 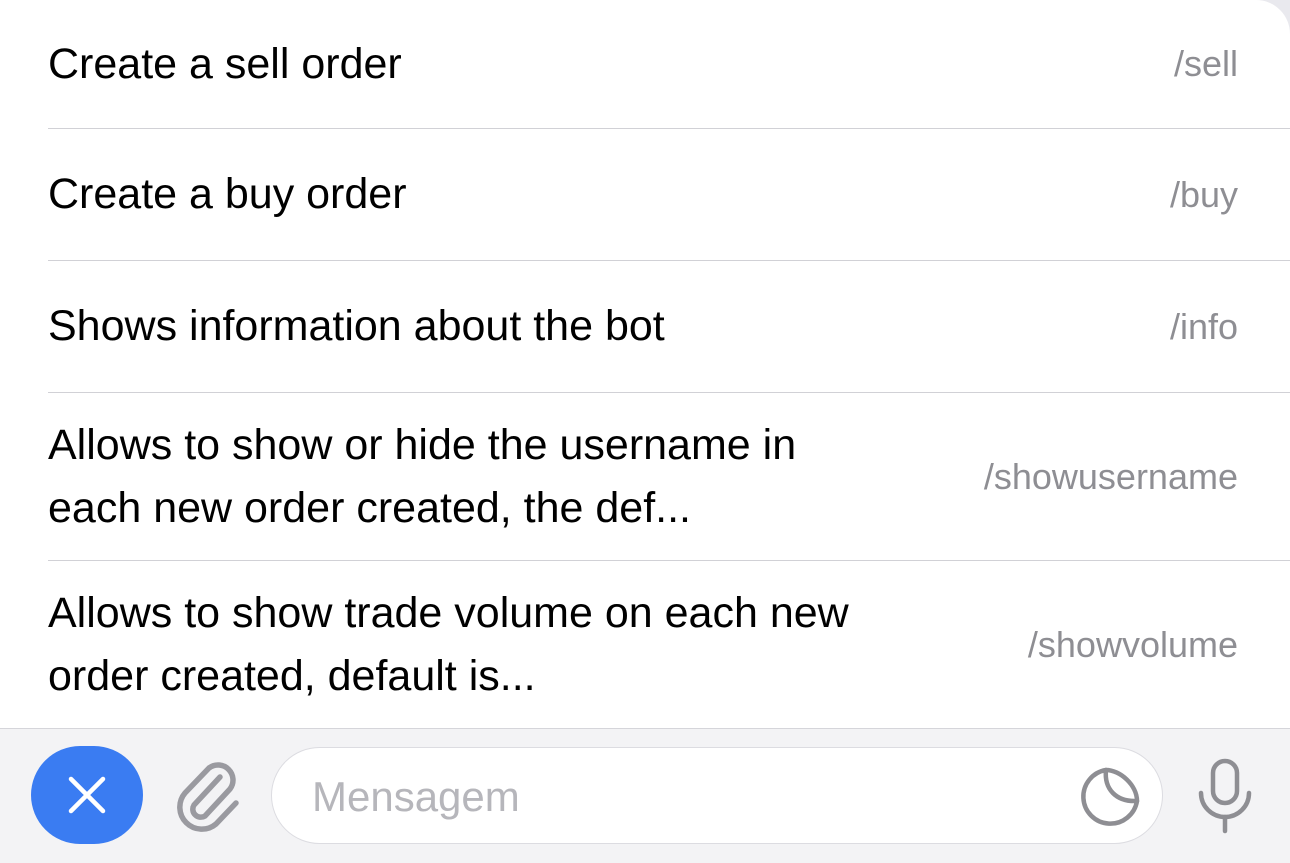 I want to click on microphone-icon, so click(x=1225, y=796).